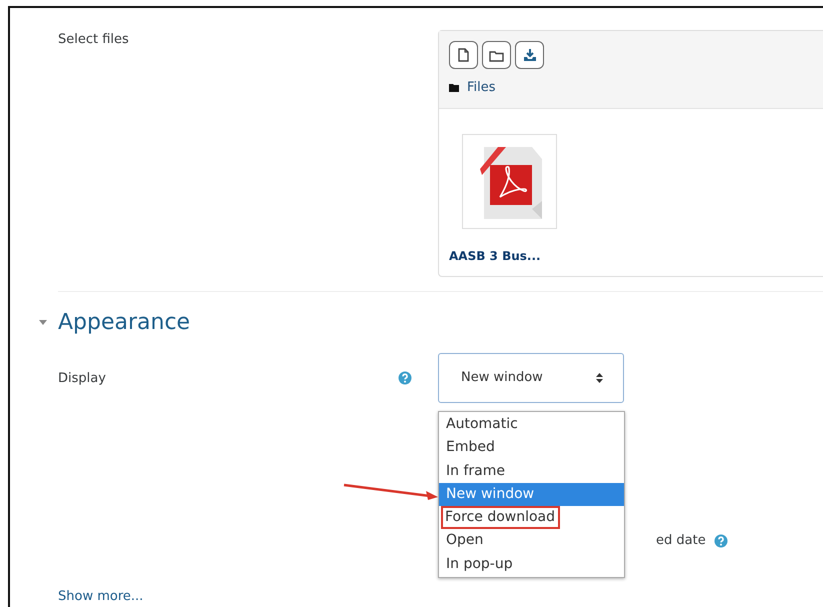 The height and width of the screenshot is (607, 823). I want to click on dropdown-option: Open, so click(531, 541).